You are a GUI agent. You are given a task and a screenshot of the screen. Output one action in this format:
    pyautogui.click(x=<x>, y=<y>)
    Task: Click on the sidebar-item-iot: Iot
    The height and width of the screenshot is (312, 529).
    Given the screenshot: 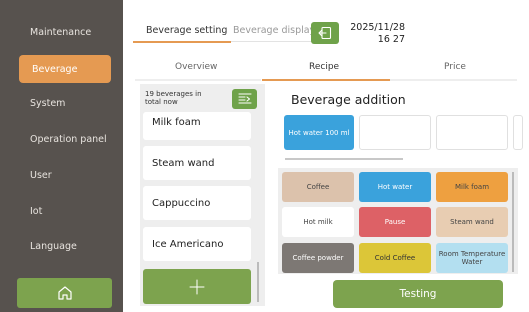 What is the action you would take?
    pyautogui.click(x=64, y=211)
    